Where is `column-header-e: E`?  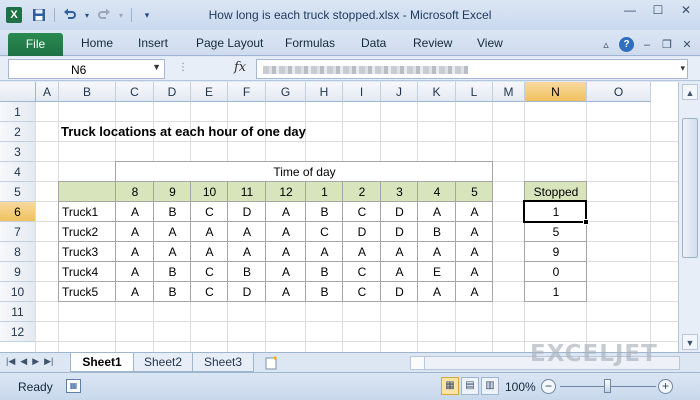 column-header-e: E is located at coordinates (209, 92).